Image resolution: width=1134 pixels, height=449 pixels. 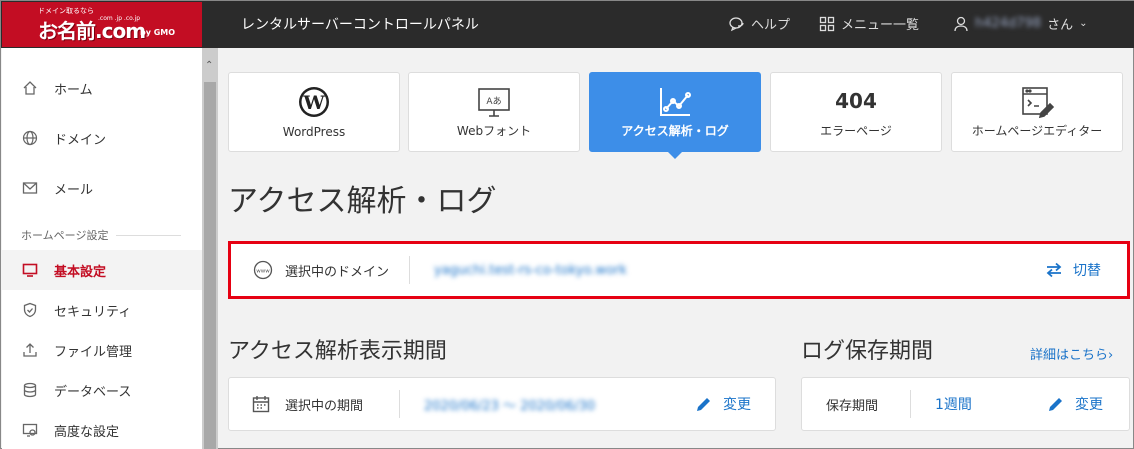 I want to click on tool-card-label: WordPress, so click(x=314, y=132).